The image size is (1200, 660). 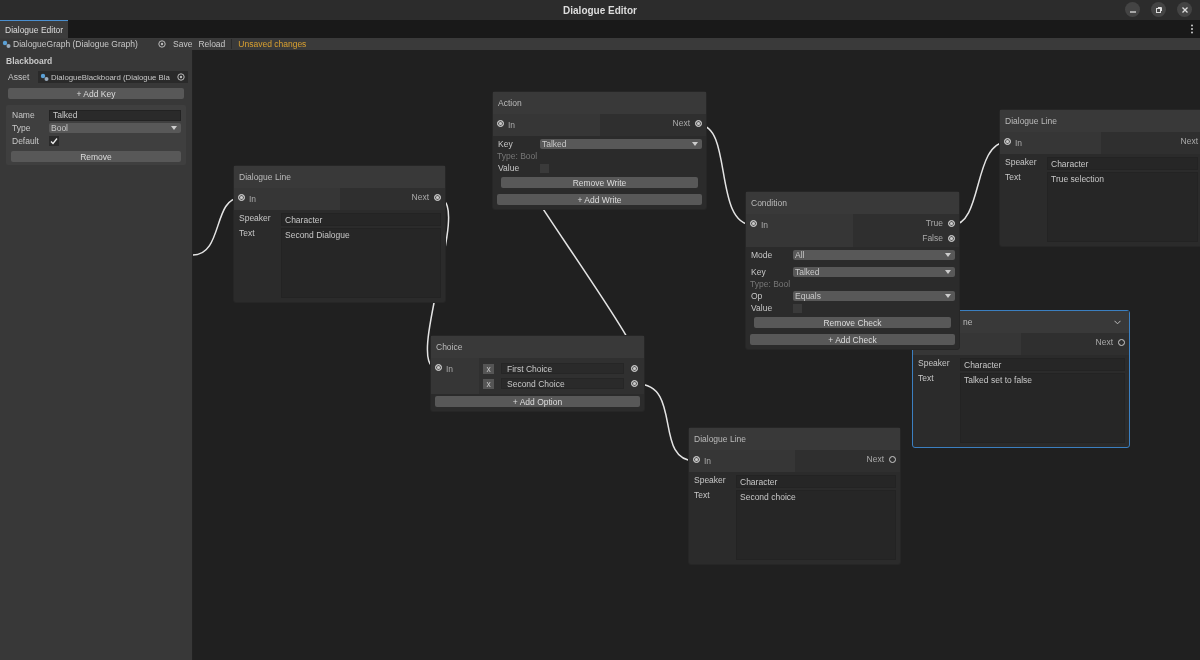 I want to click on type-dropdown: Bool, so click(x=115, y=128).